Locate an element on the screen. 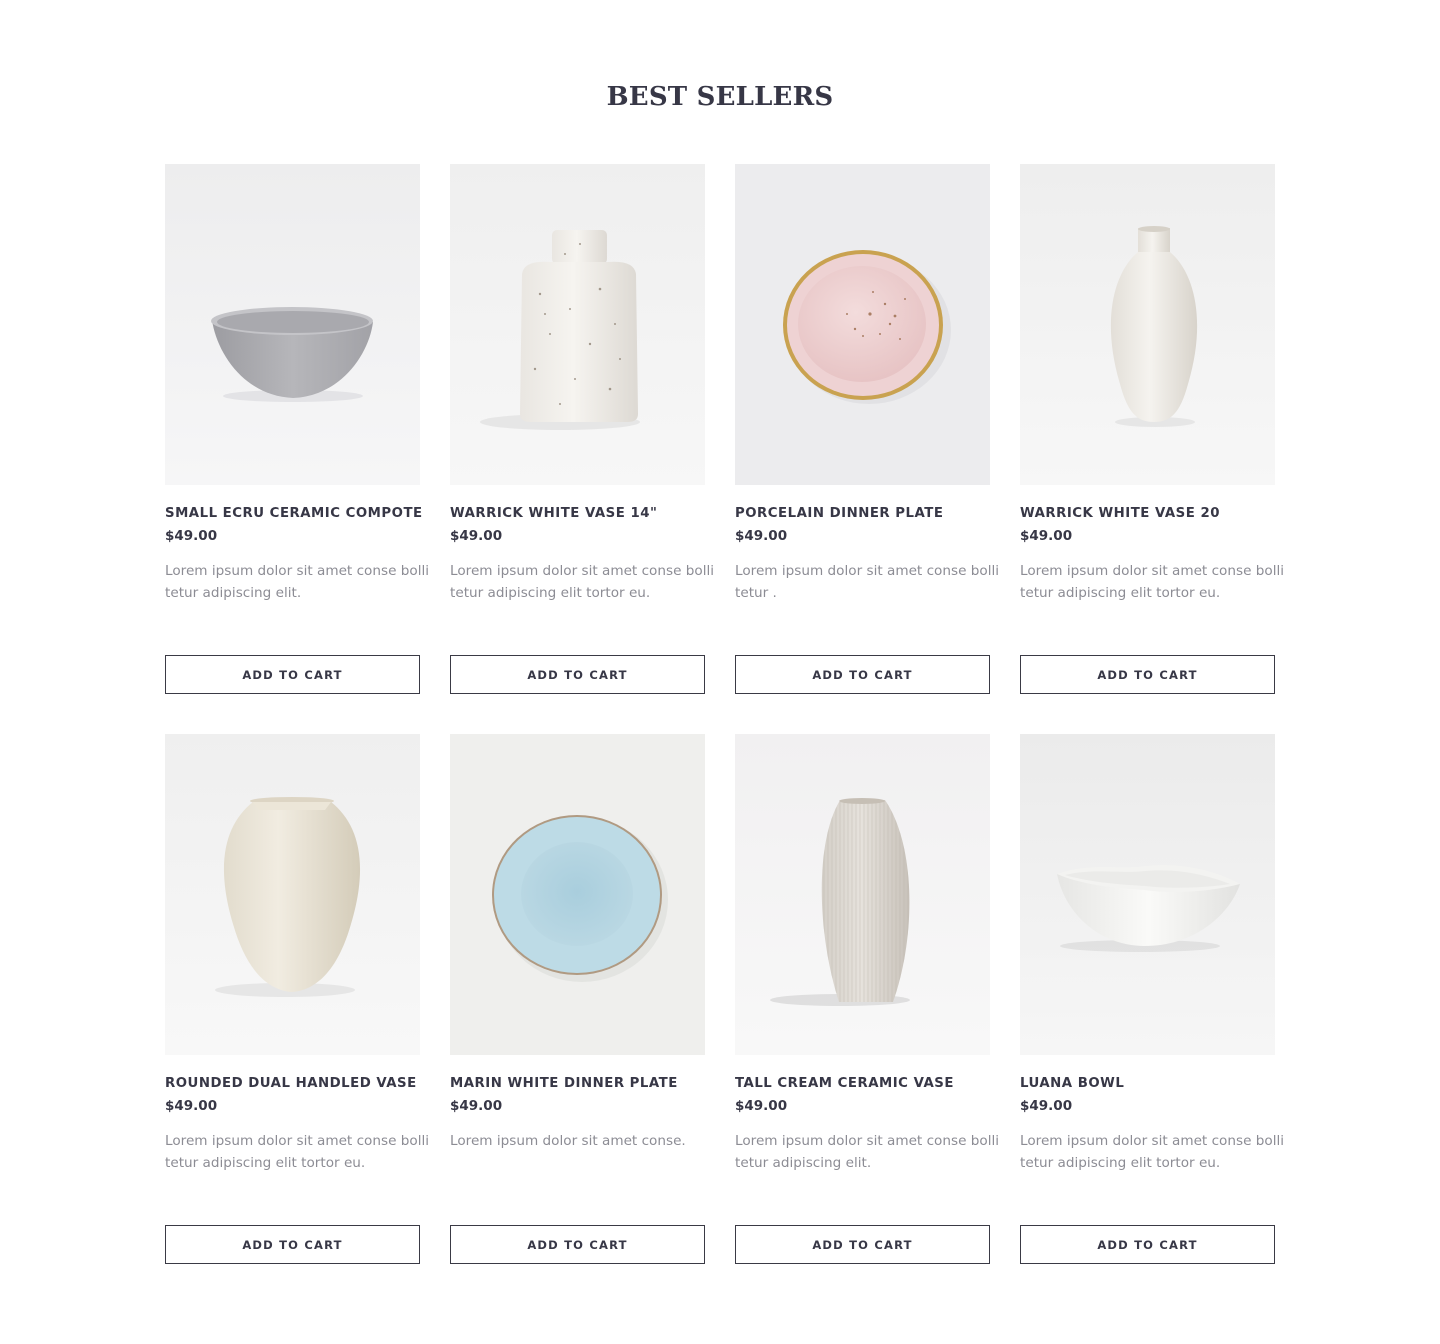 The width and height of the screenshot is (1440, 1344). product-image-grey-bowl is located at coordinates (292, 324).